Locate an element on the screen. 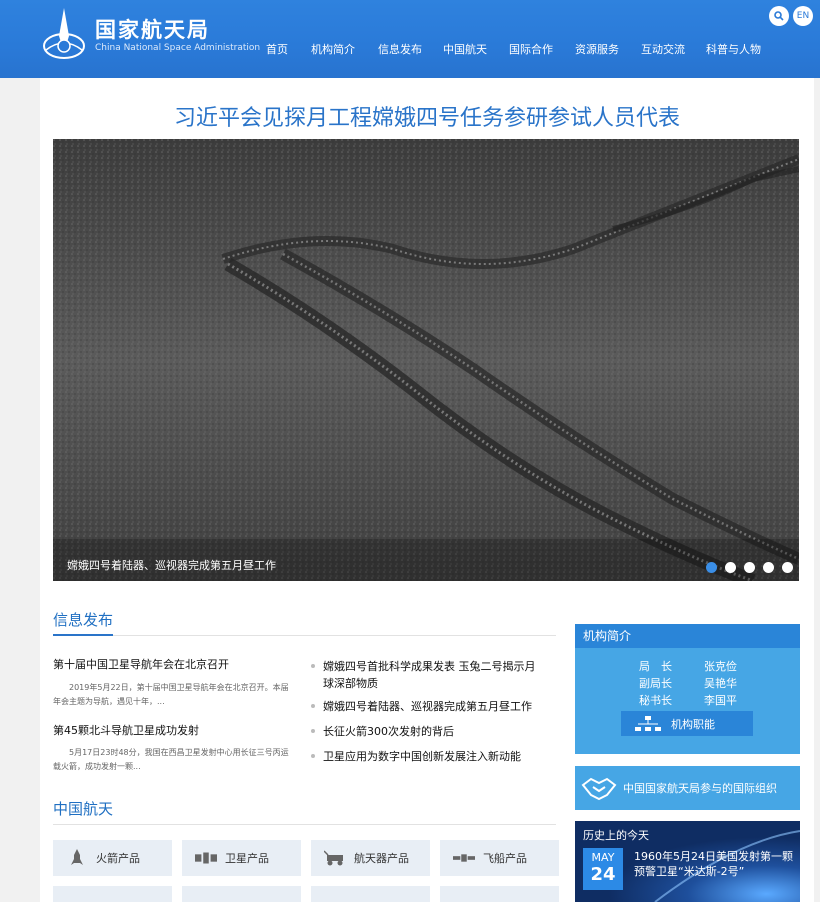 The width and height of the screenshot is (820, 902). org-person-name: 张克俭 is located at coordinates (720, 666).